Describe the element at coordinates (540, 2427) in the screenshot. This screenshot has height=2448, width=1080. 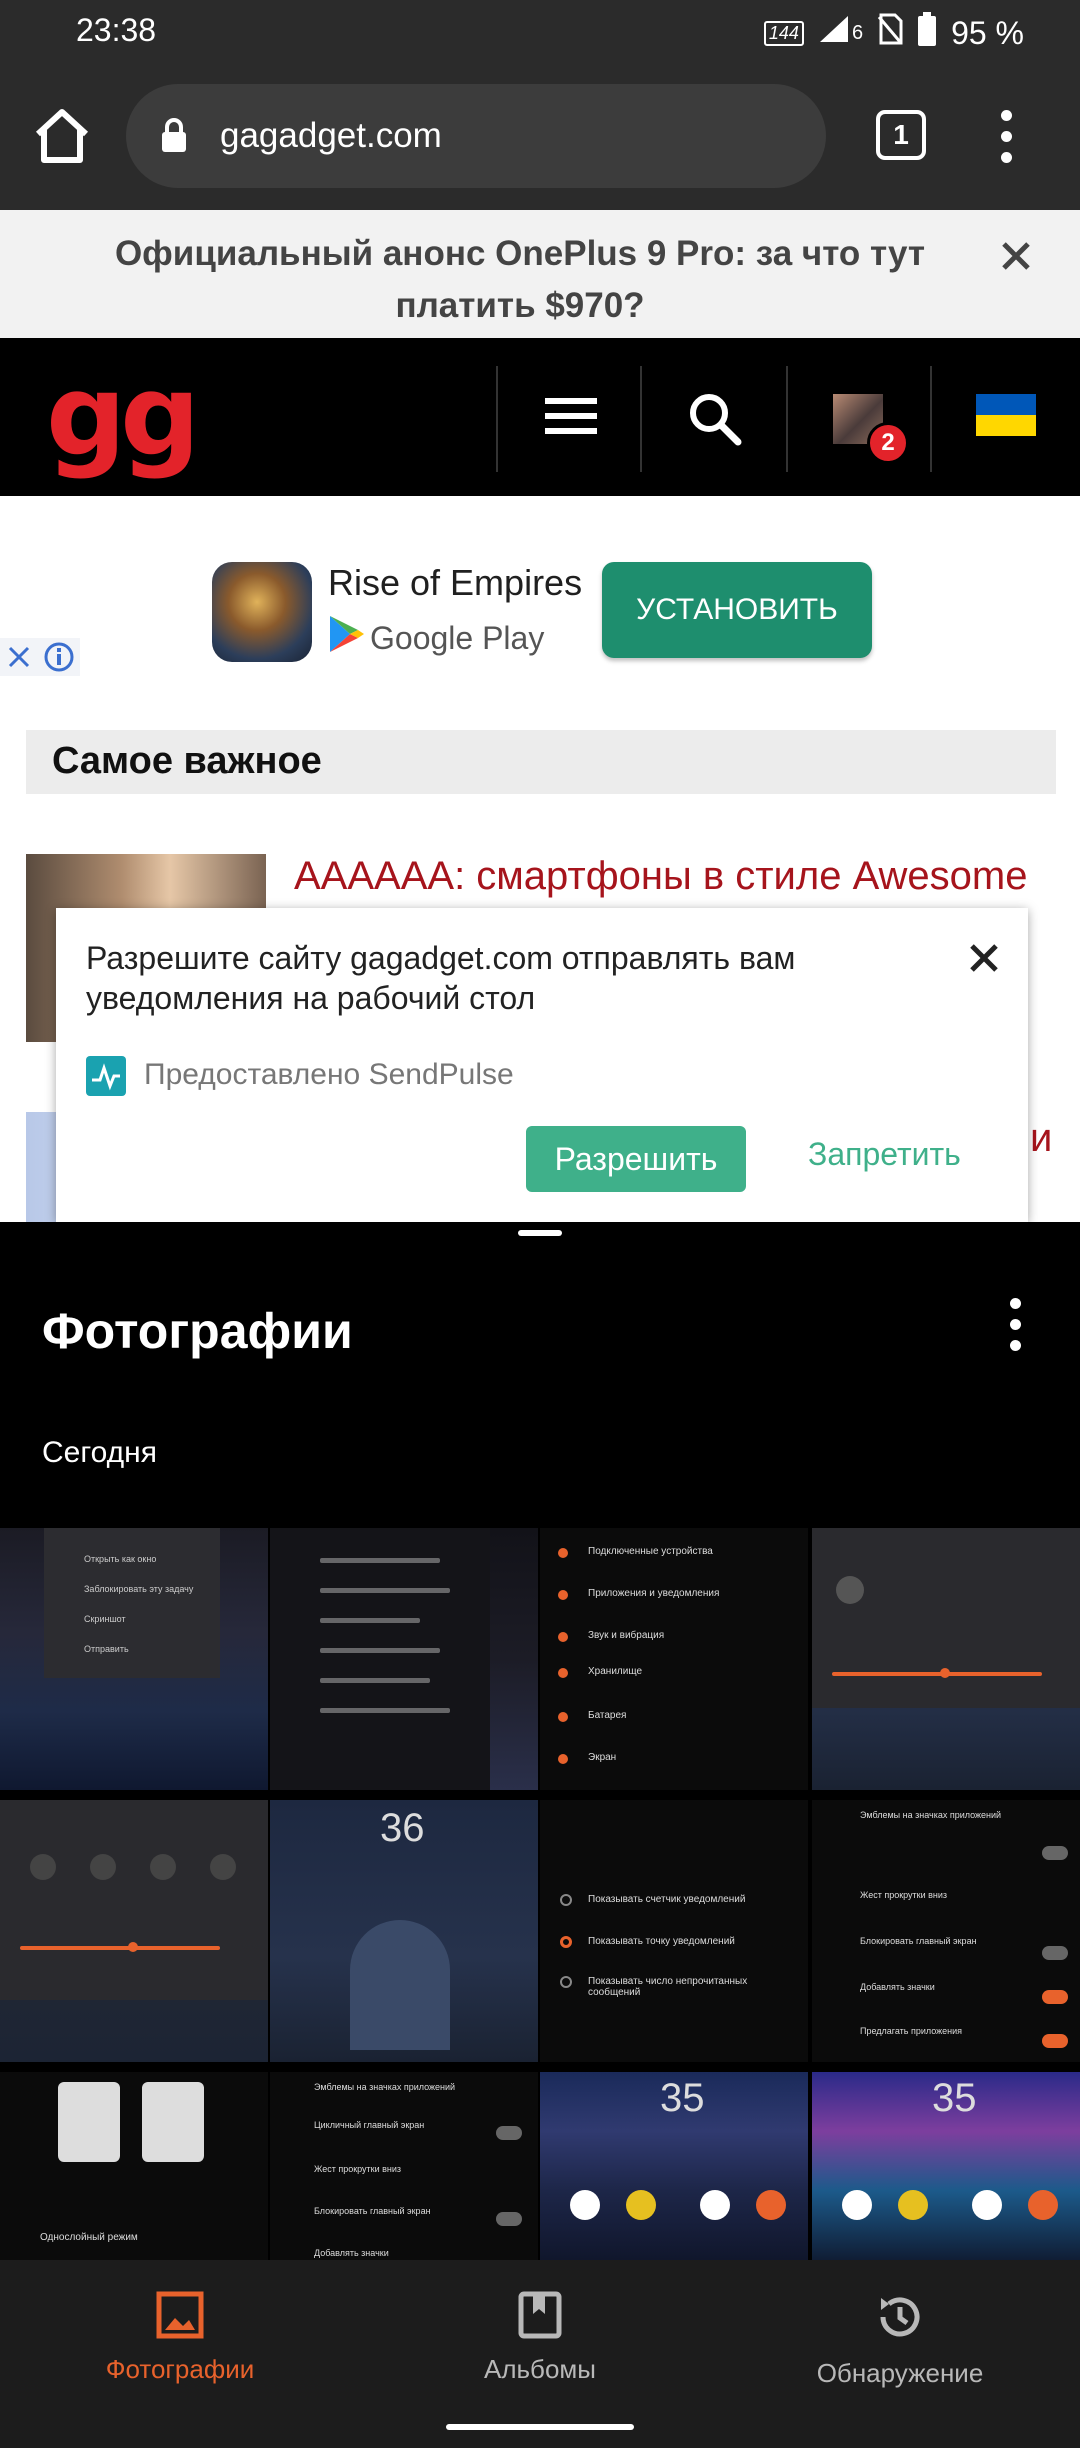
I see `gesture-bar` at that location.